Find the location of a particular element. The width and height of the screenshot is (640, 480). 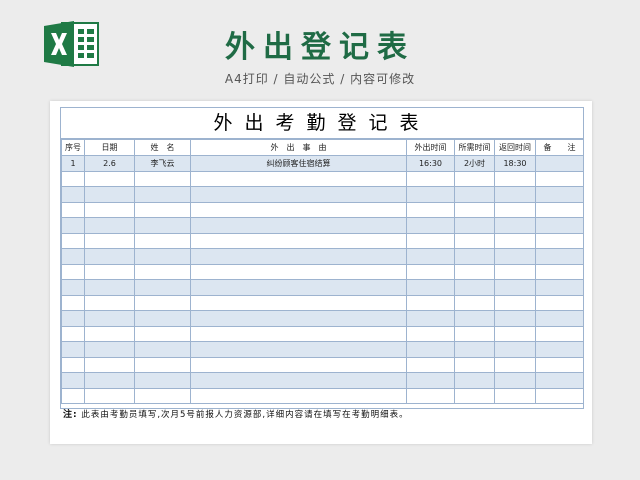

table-cell-duration: 2小时 is located at coordinates (474, 163).